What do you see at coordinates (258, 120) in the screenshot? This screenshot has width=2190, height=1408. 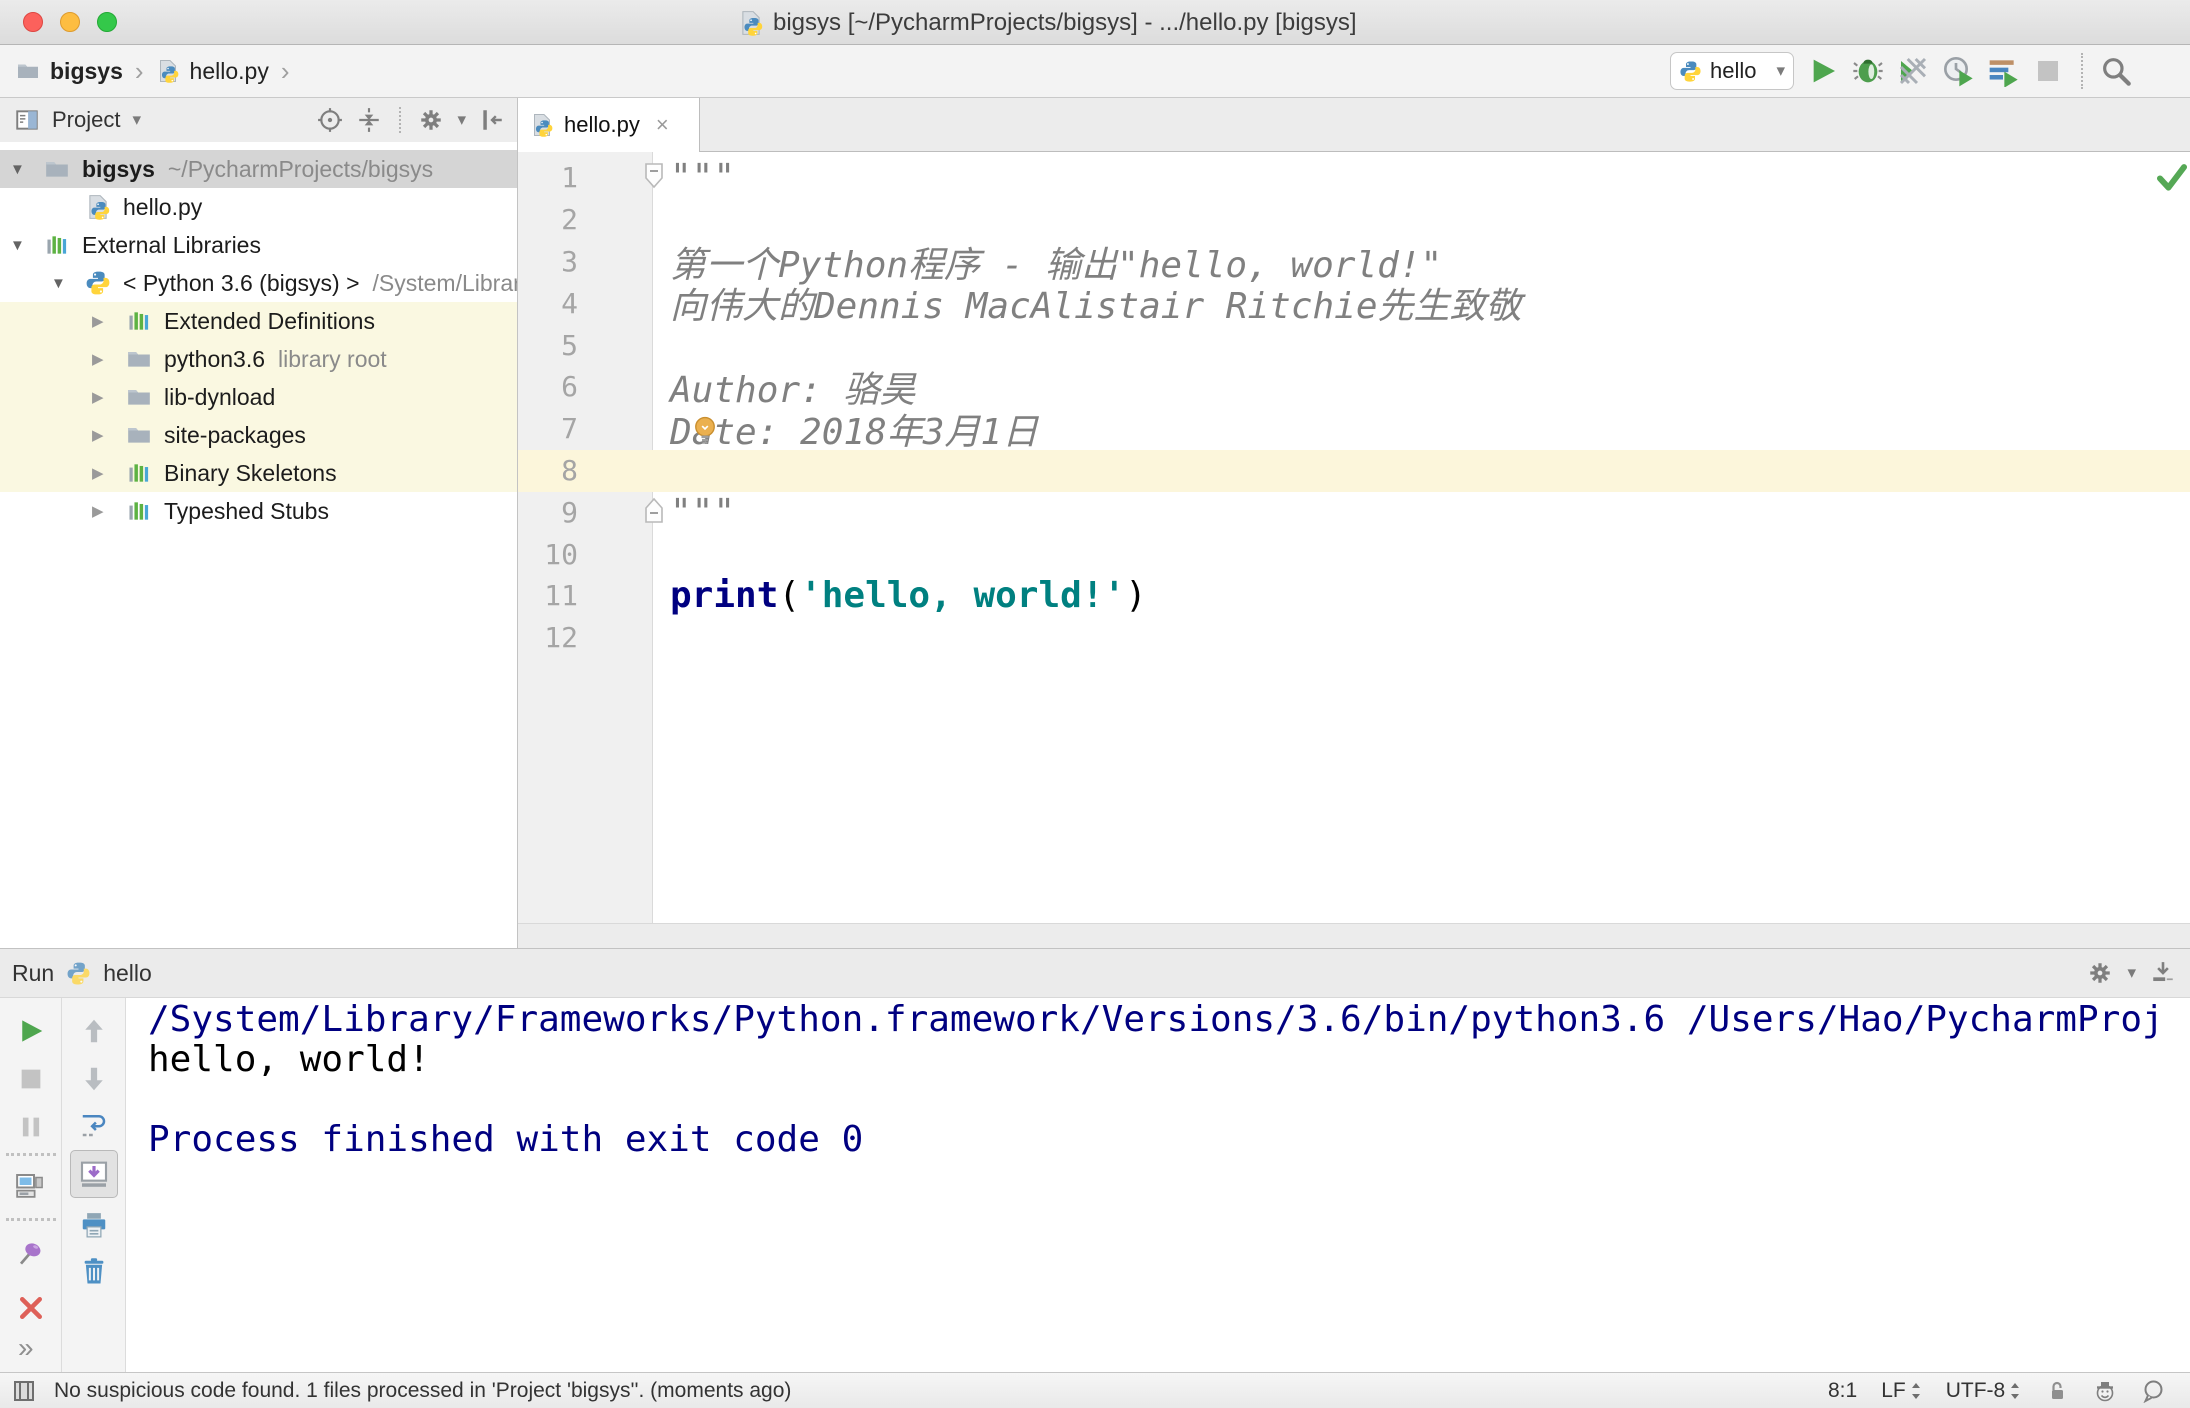 I see `project-panel-header: Project ▾ ▾` at bounding box center [258, 120].